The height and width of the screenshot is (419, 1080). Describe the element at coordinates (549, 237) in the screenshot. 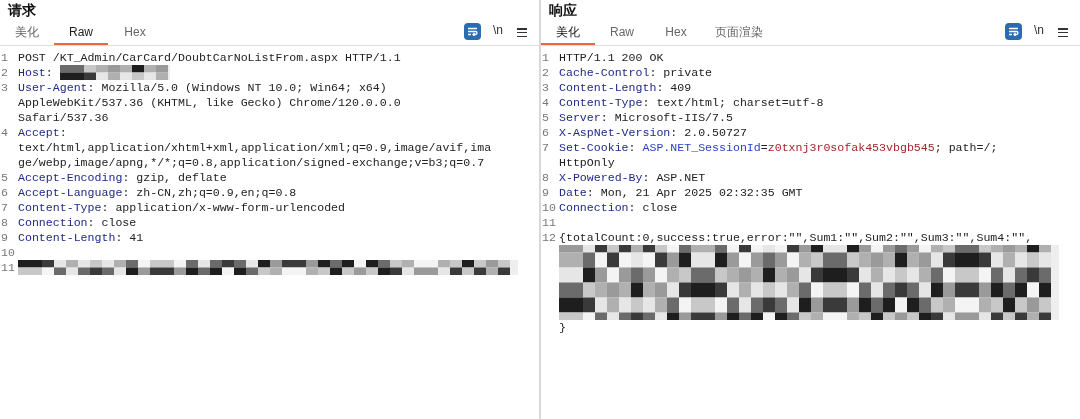

I see `line-number: 12` at that location.